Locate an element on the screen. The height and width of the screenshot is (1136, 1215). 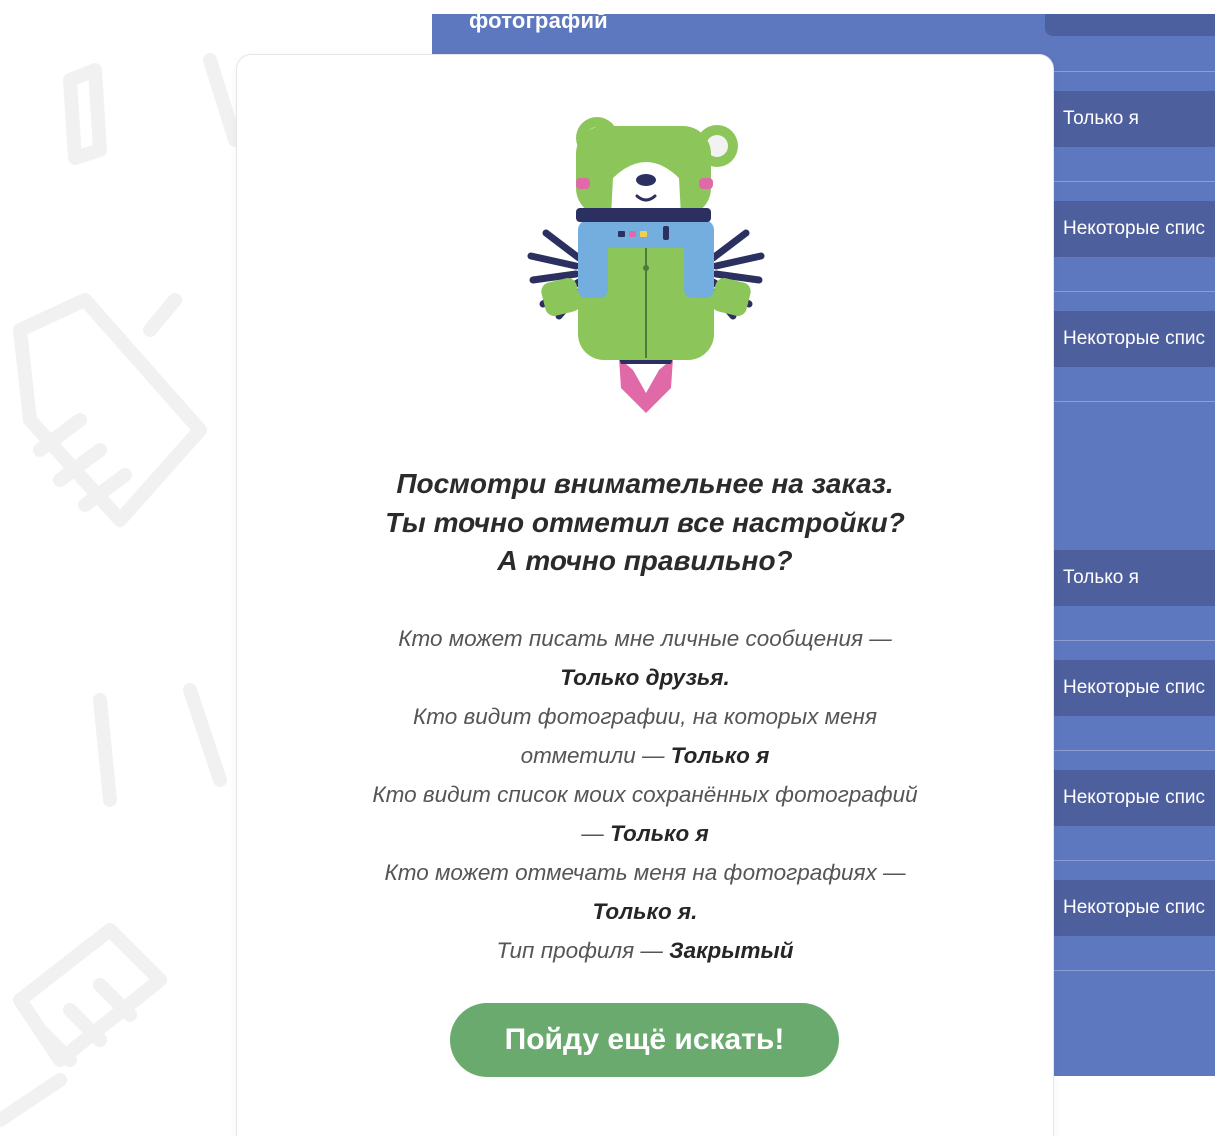
bear-rocket-illustration is located at coordinates (646, 265).